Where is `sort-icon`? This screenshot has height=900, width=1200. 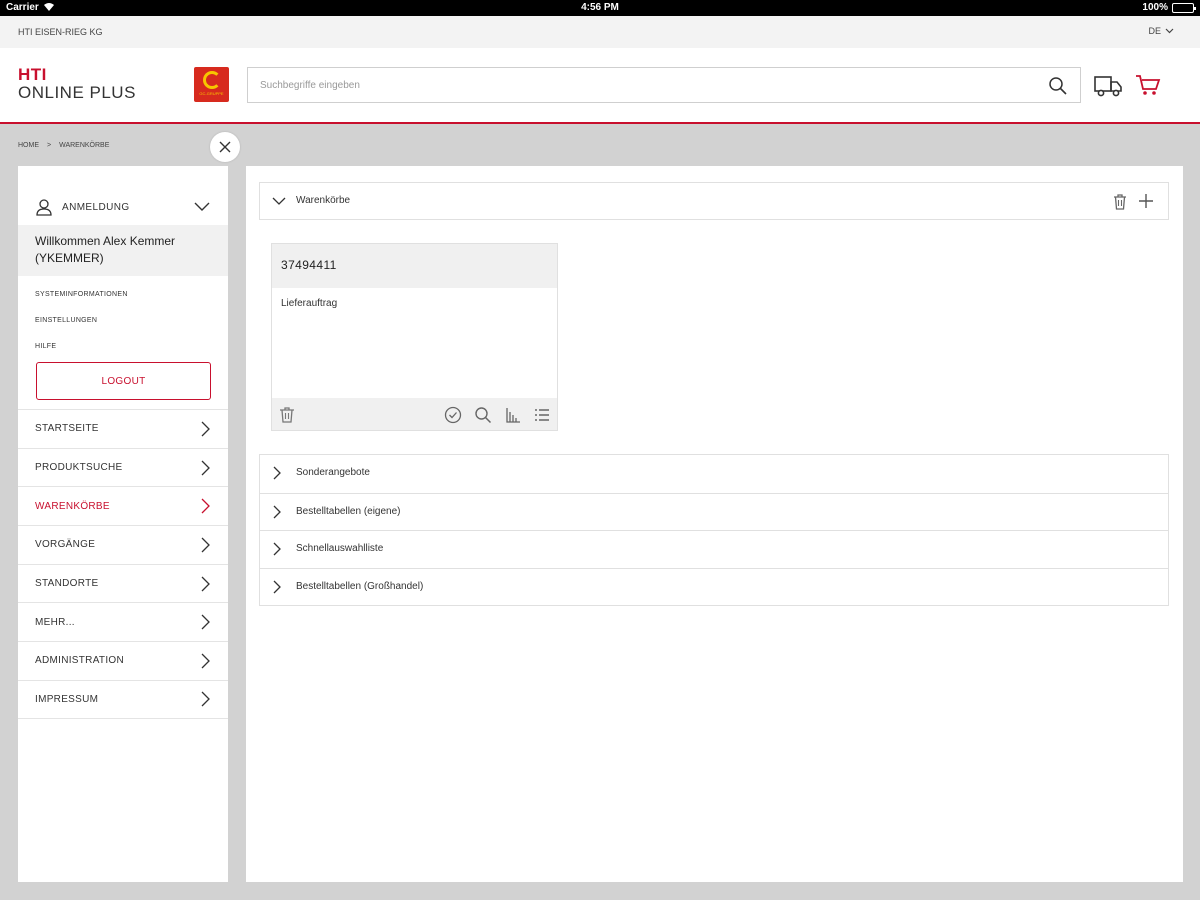 sort-icon is located at coordinates (513, 415).